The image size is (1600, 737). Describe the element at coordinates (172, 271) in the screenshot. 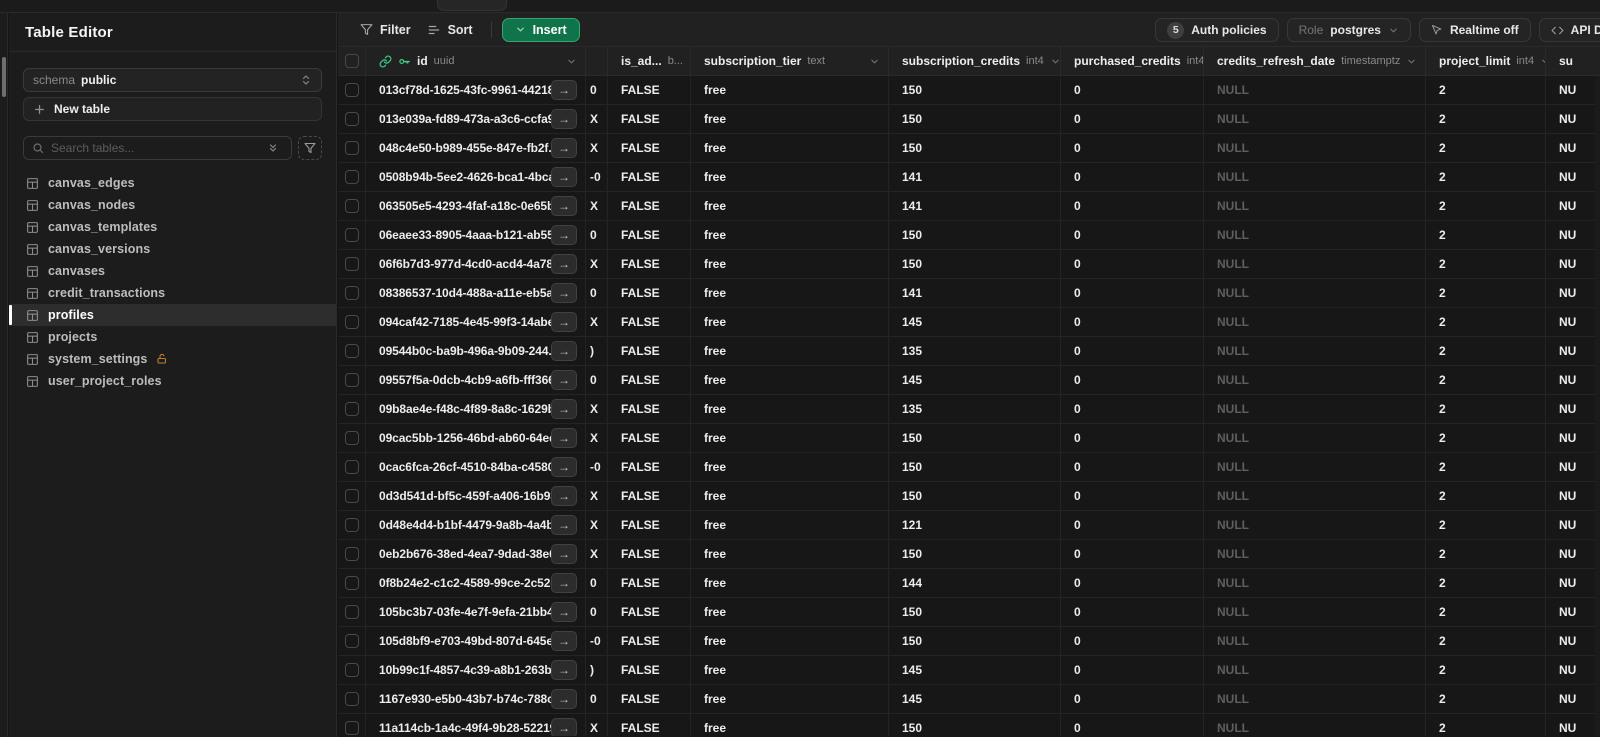

I see `sidebar-item-canvases: canvases` at that location.